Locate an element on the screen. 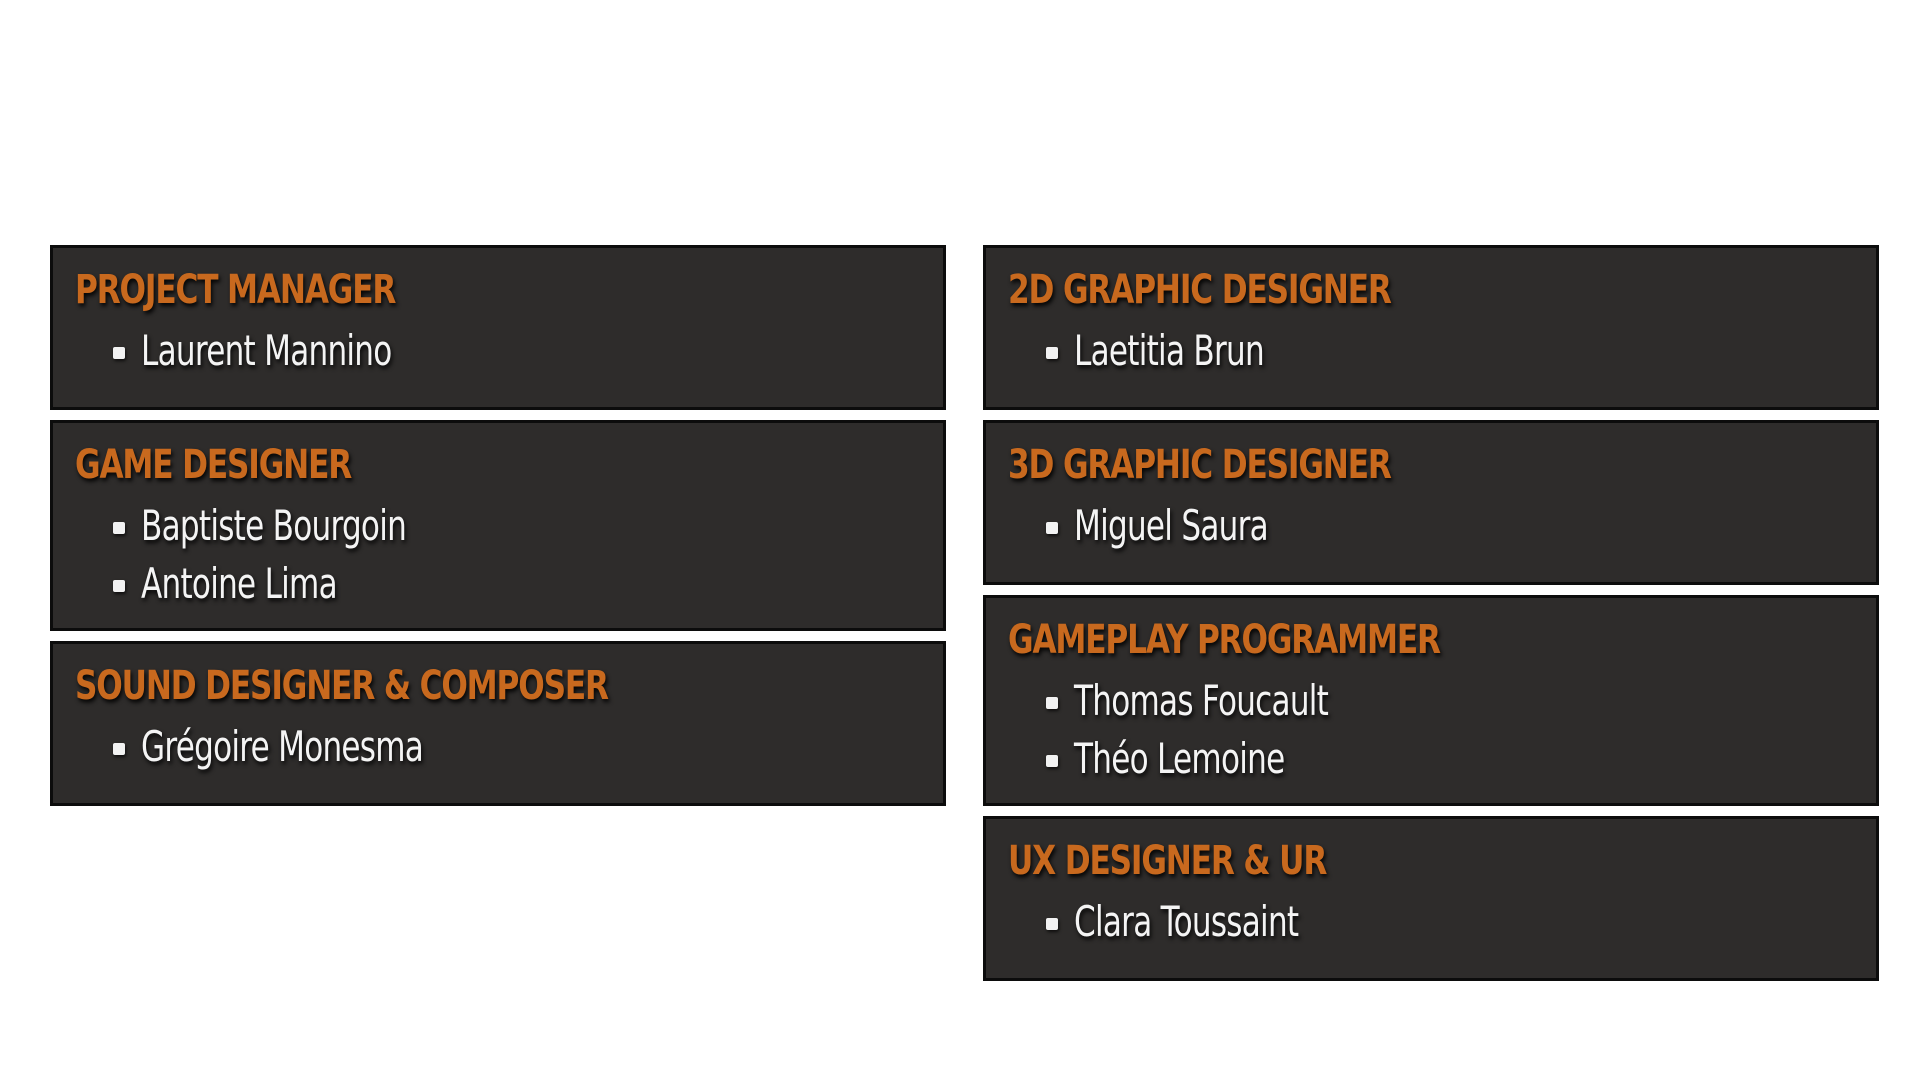 This screenshot has height=1080, width=1920. member-item: Clara Toussaint is located at coordinates (1461, 922).